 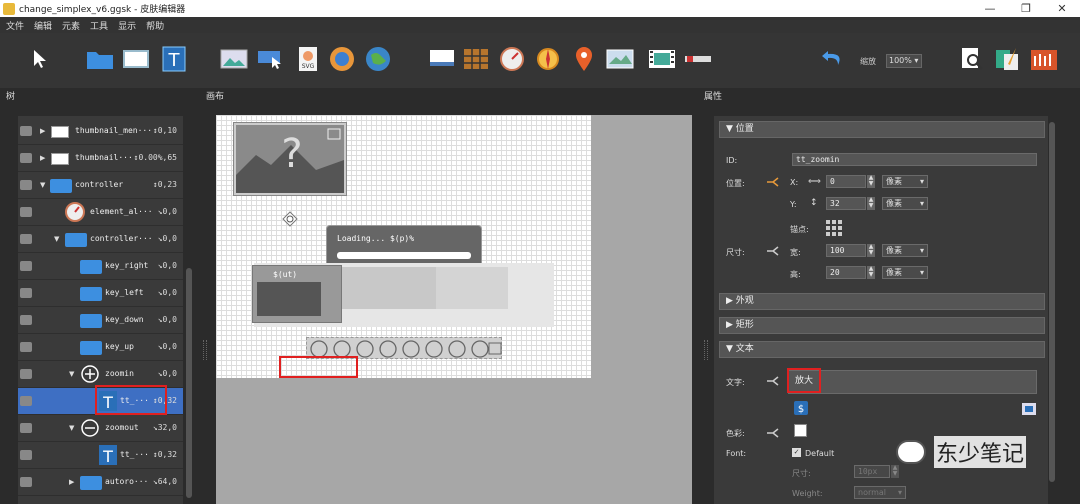 I want to click on tree-row: key_left ↘0,0, so click(x=100, y=293).